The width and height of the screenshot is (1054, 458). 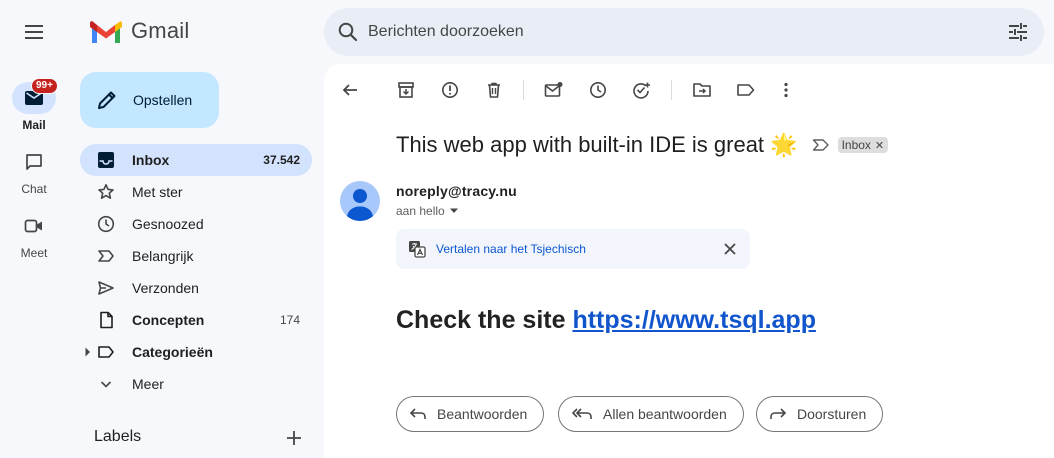 I want to click on rail-chat: Chat, so click(x=34, y=171).